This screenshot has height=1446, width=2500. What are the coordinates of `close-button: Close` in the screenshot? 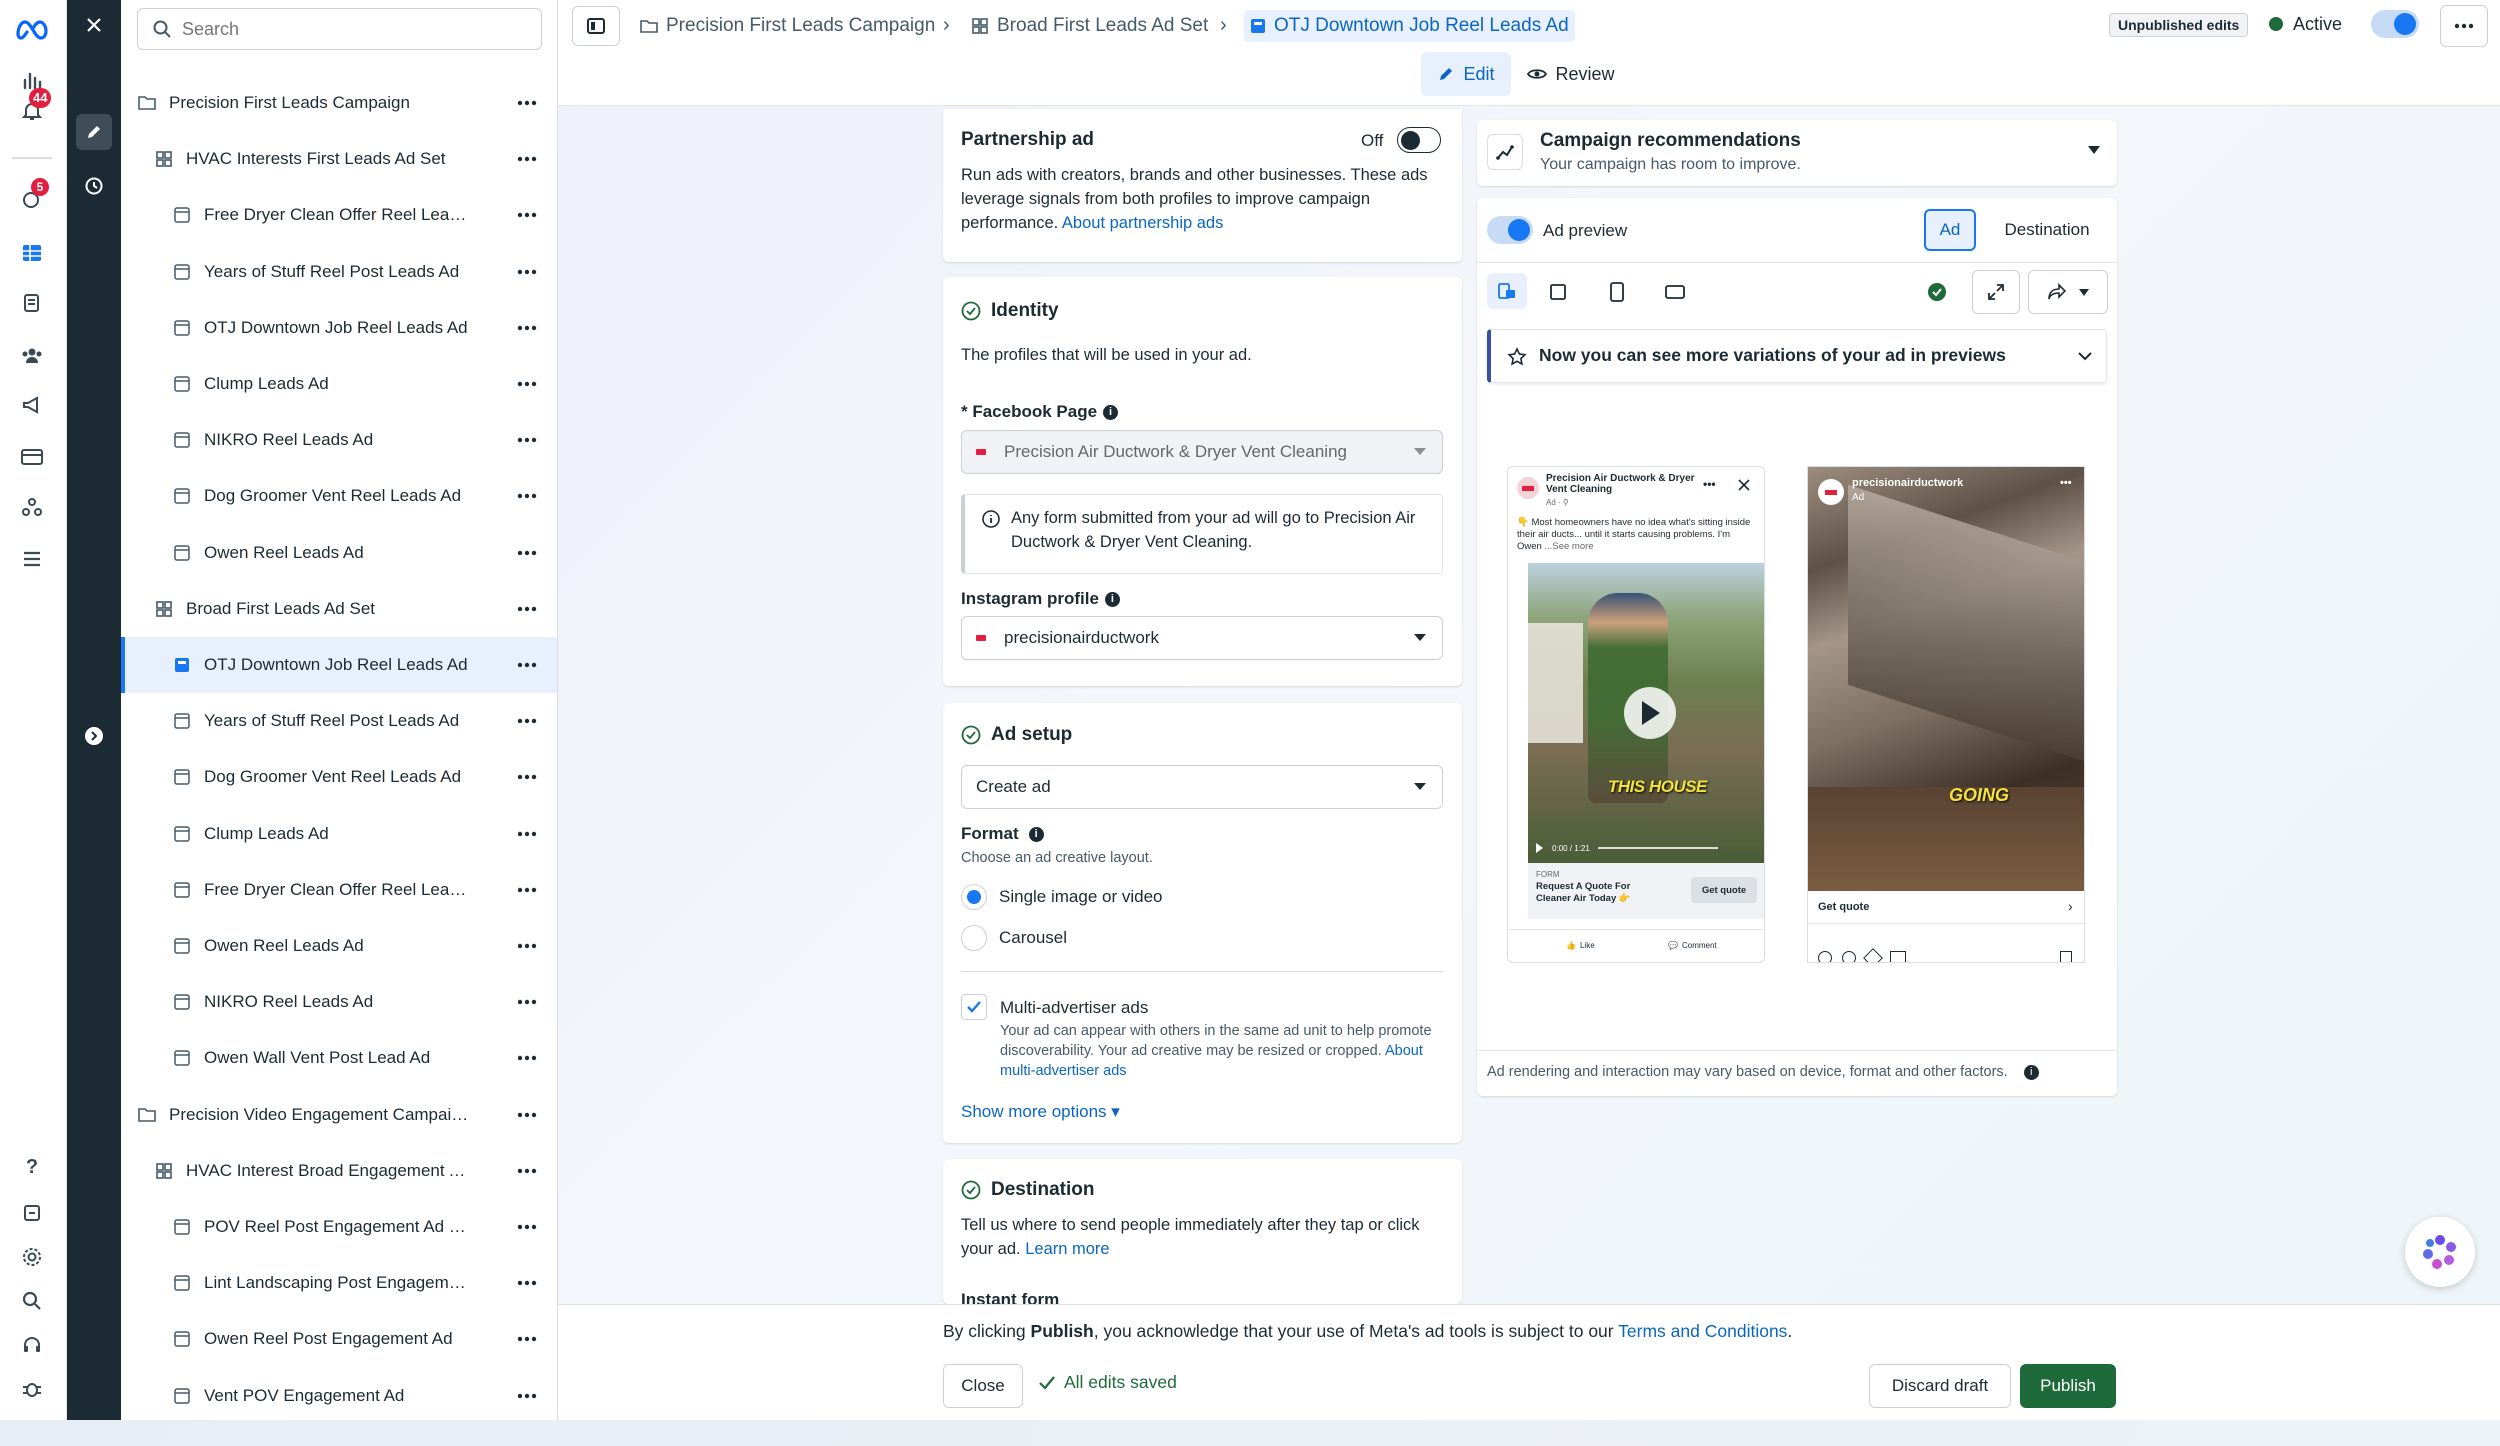 It's located at (983, 1386).